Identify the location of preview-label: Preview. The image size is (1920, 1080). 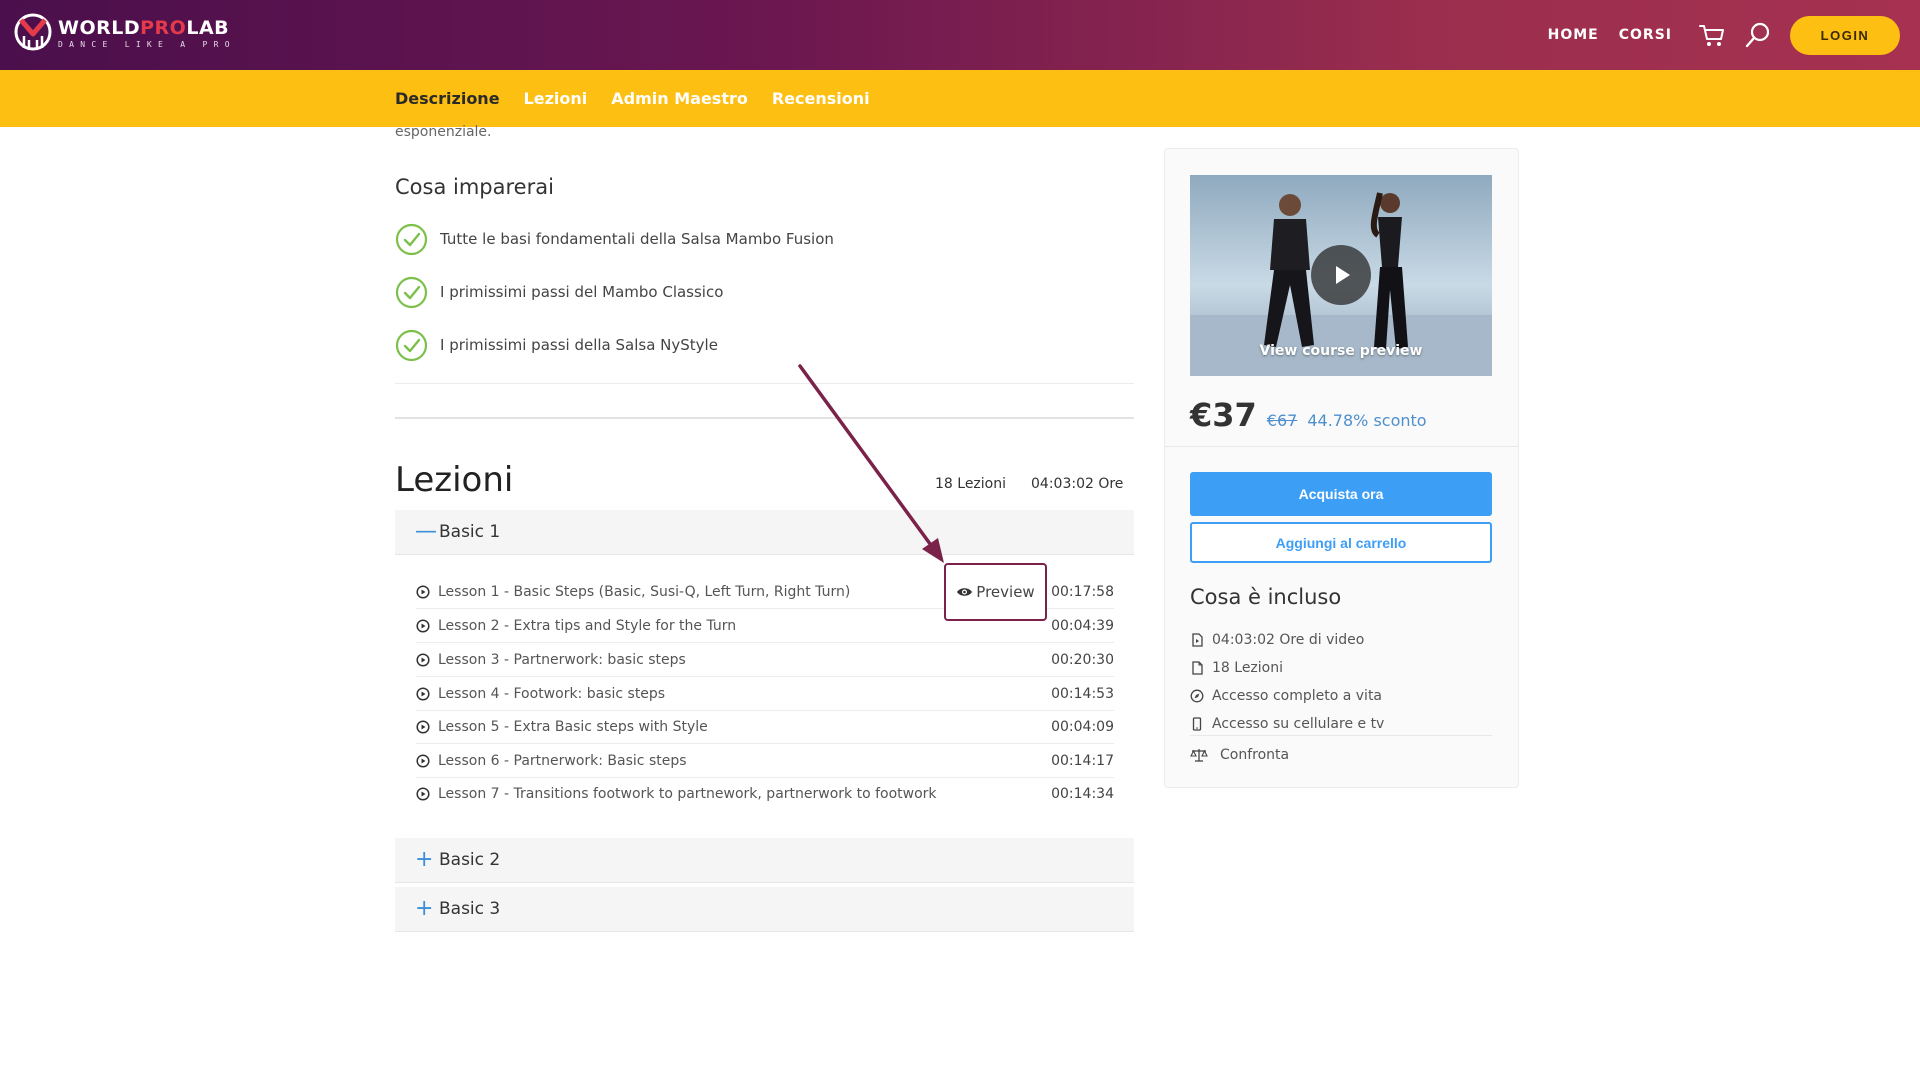
(1005, 592).